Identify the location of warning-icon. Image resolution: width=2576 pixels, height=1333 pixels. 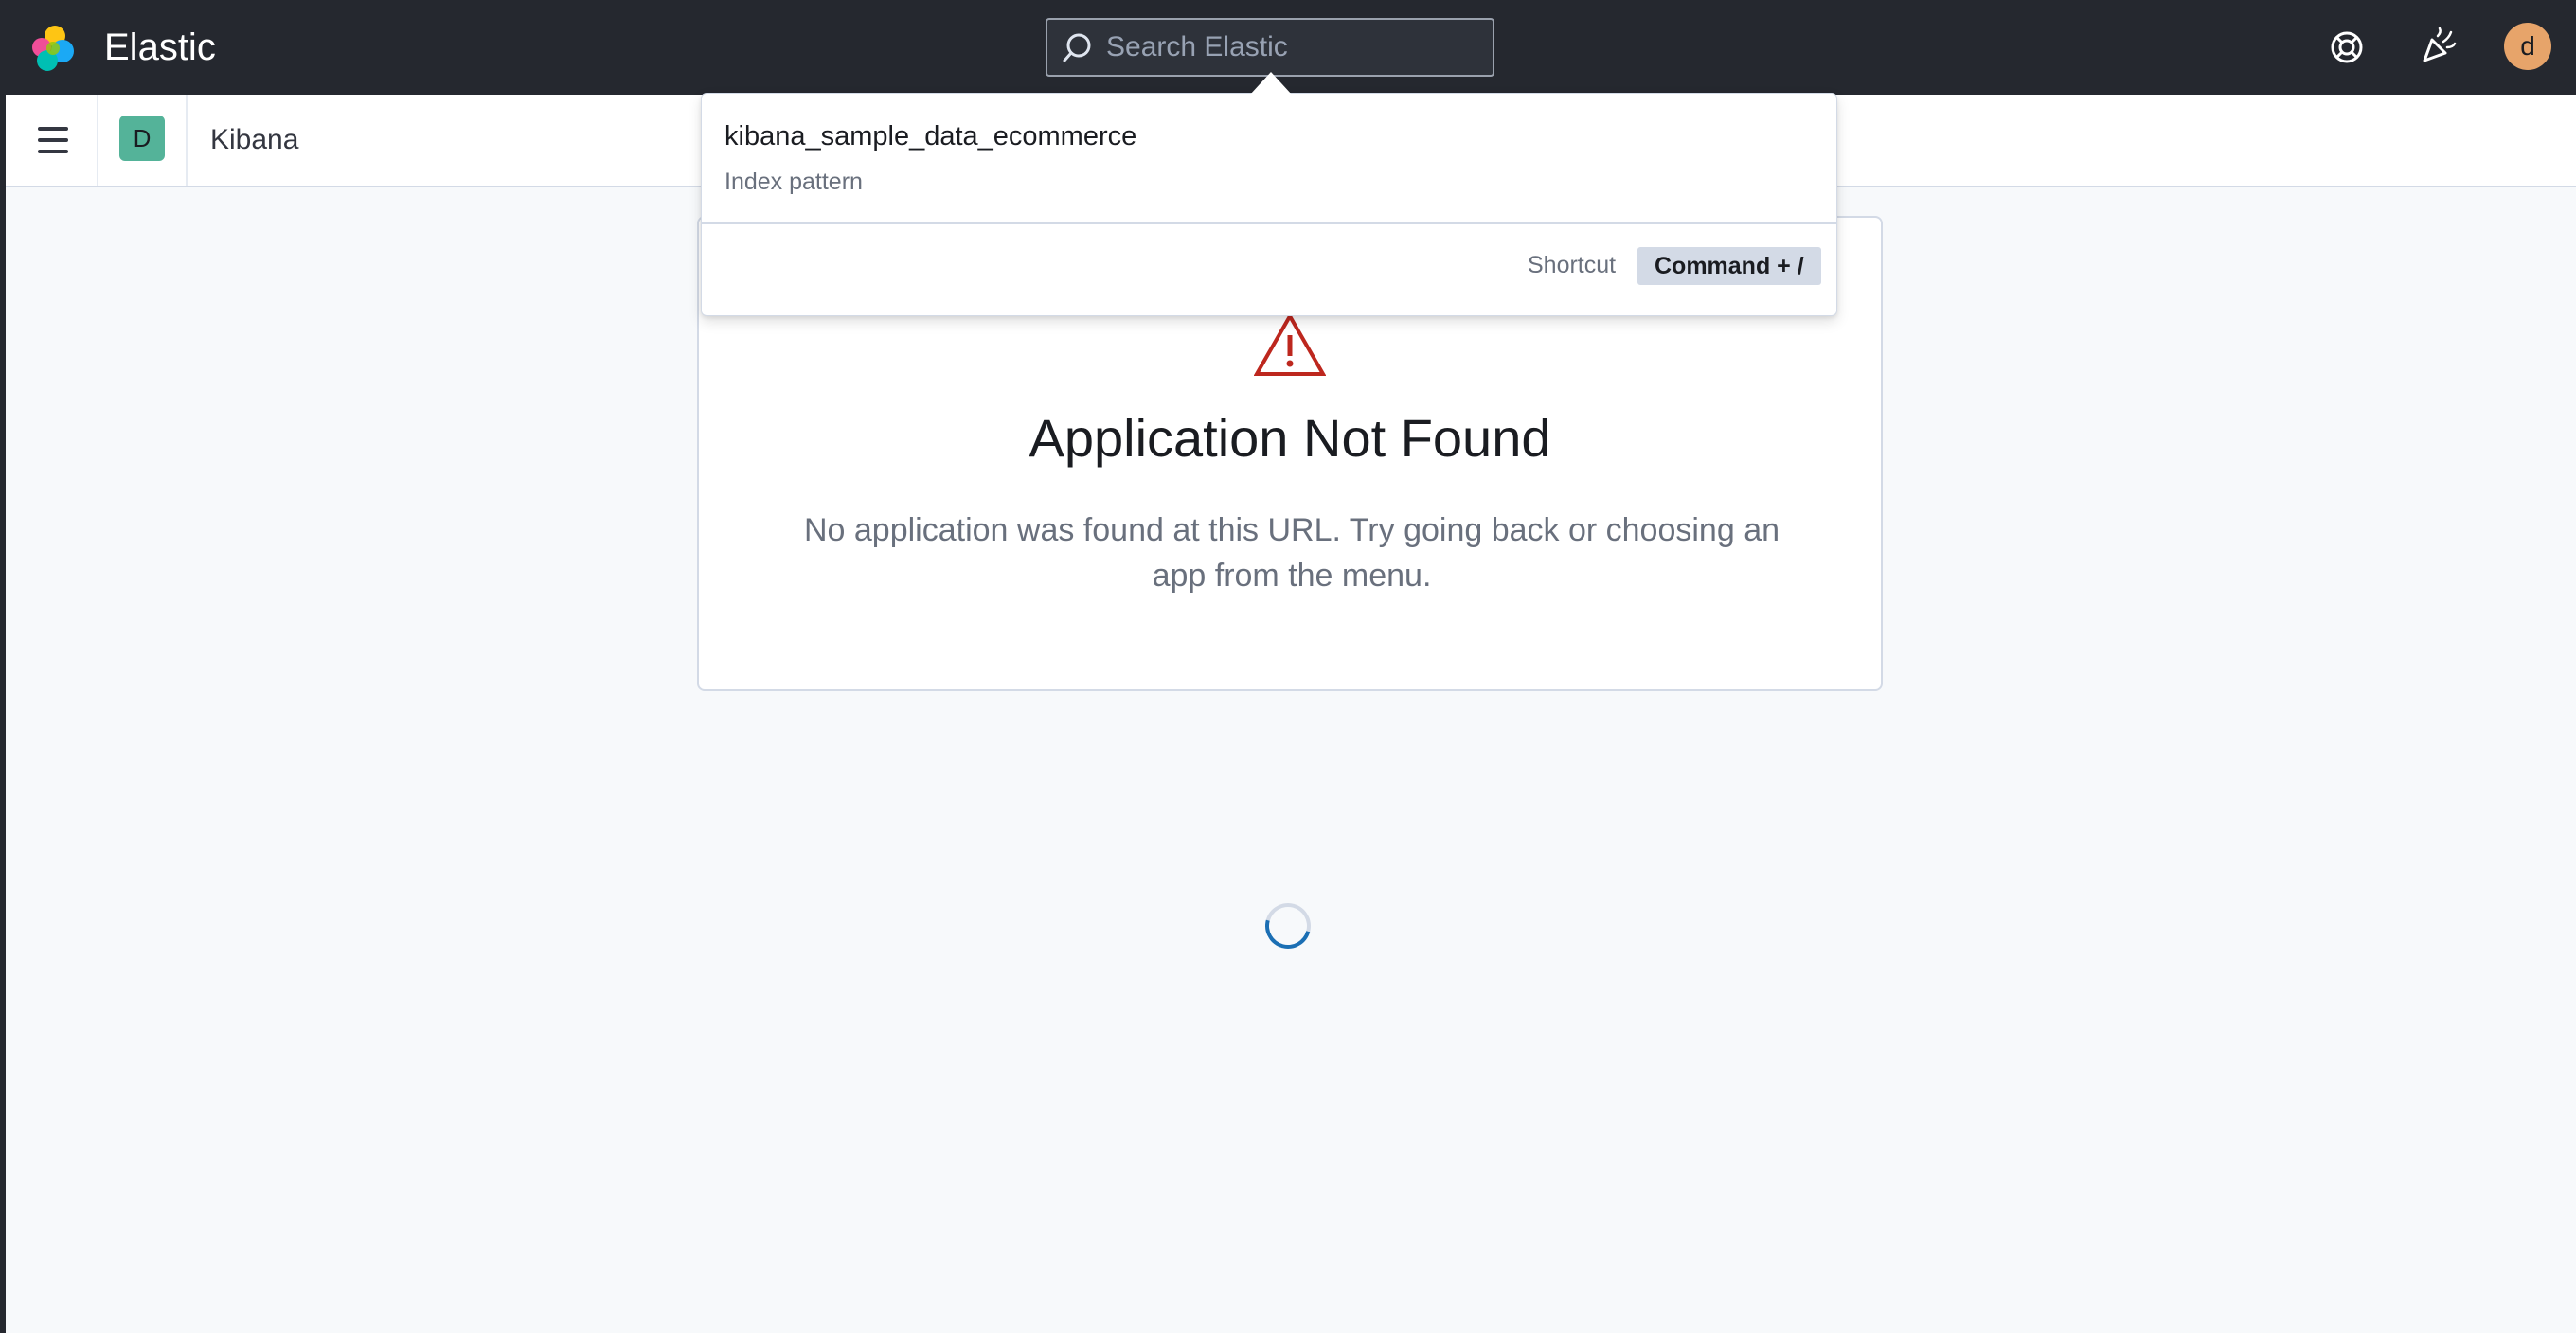
(1290, 344).